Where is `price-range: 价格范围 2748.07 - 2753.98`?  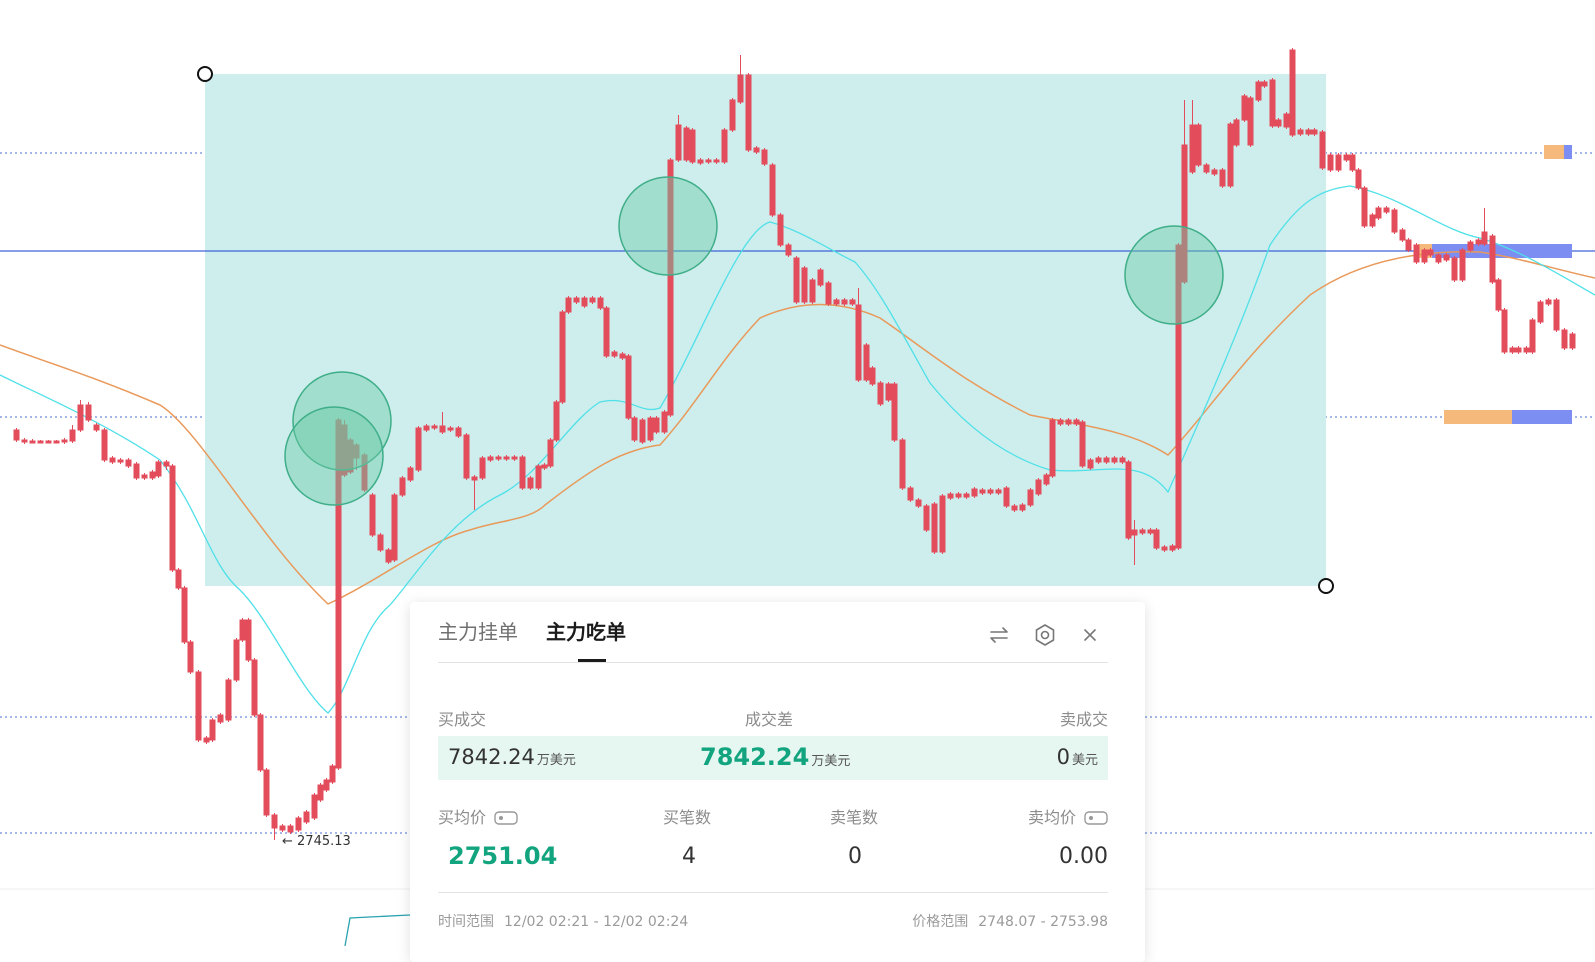
price-range: 价格范围 2748.07 - 2753.98 is located at coordinates (1010, 922).